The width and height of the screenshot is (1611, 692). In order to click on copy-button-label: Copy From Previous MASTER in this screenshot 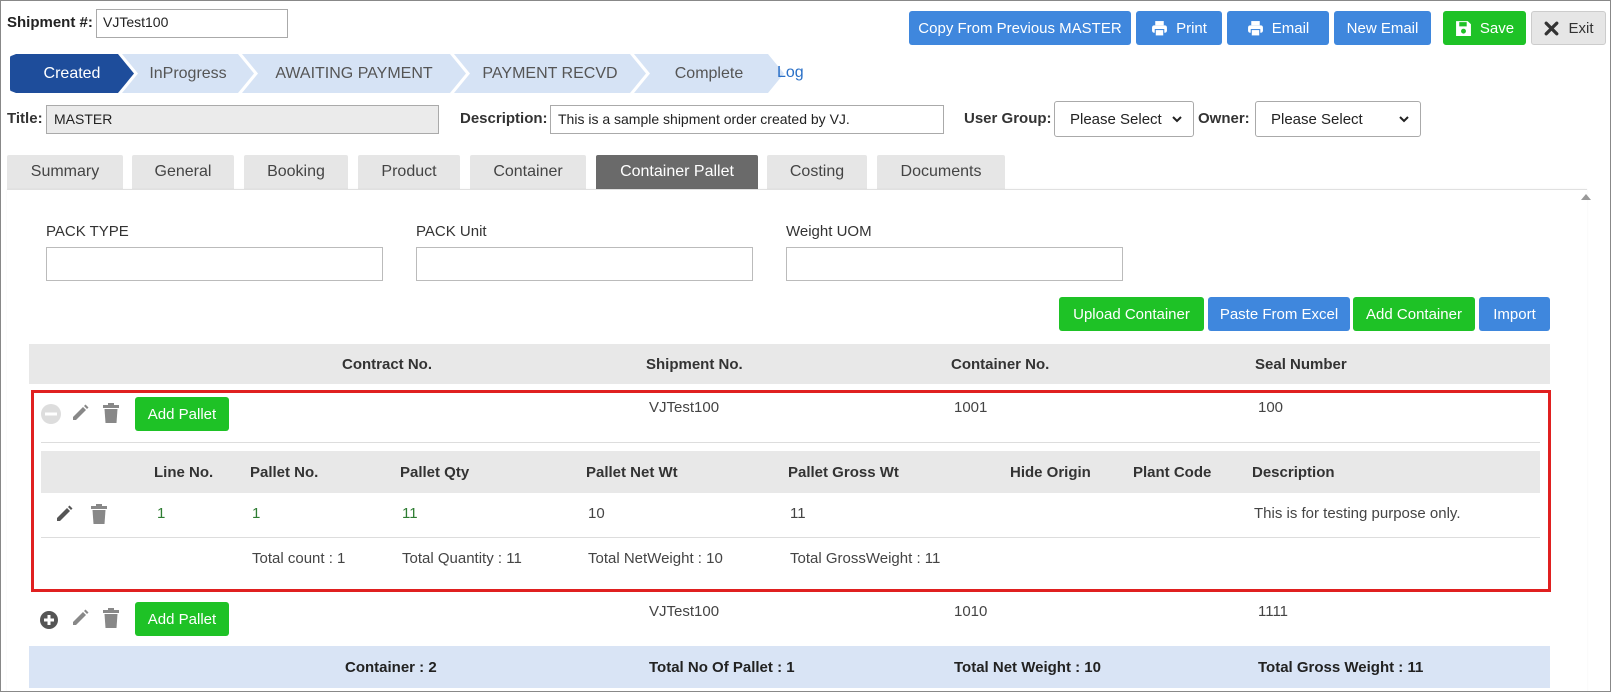, I will do `click(1020, 28)`.